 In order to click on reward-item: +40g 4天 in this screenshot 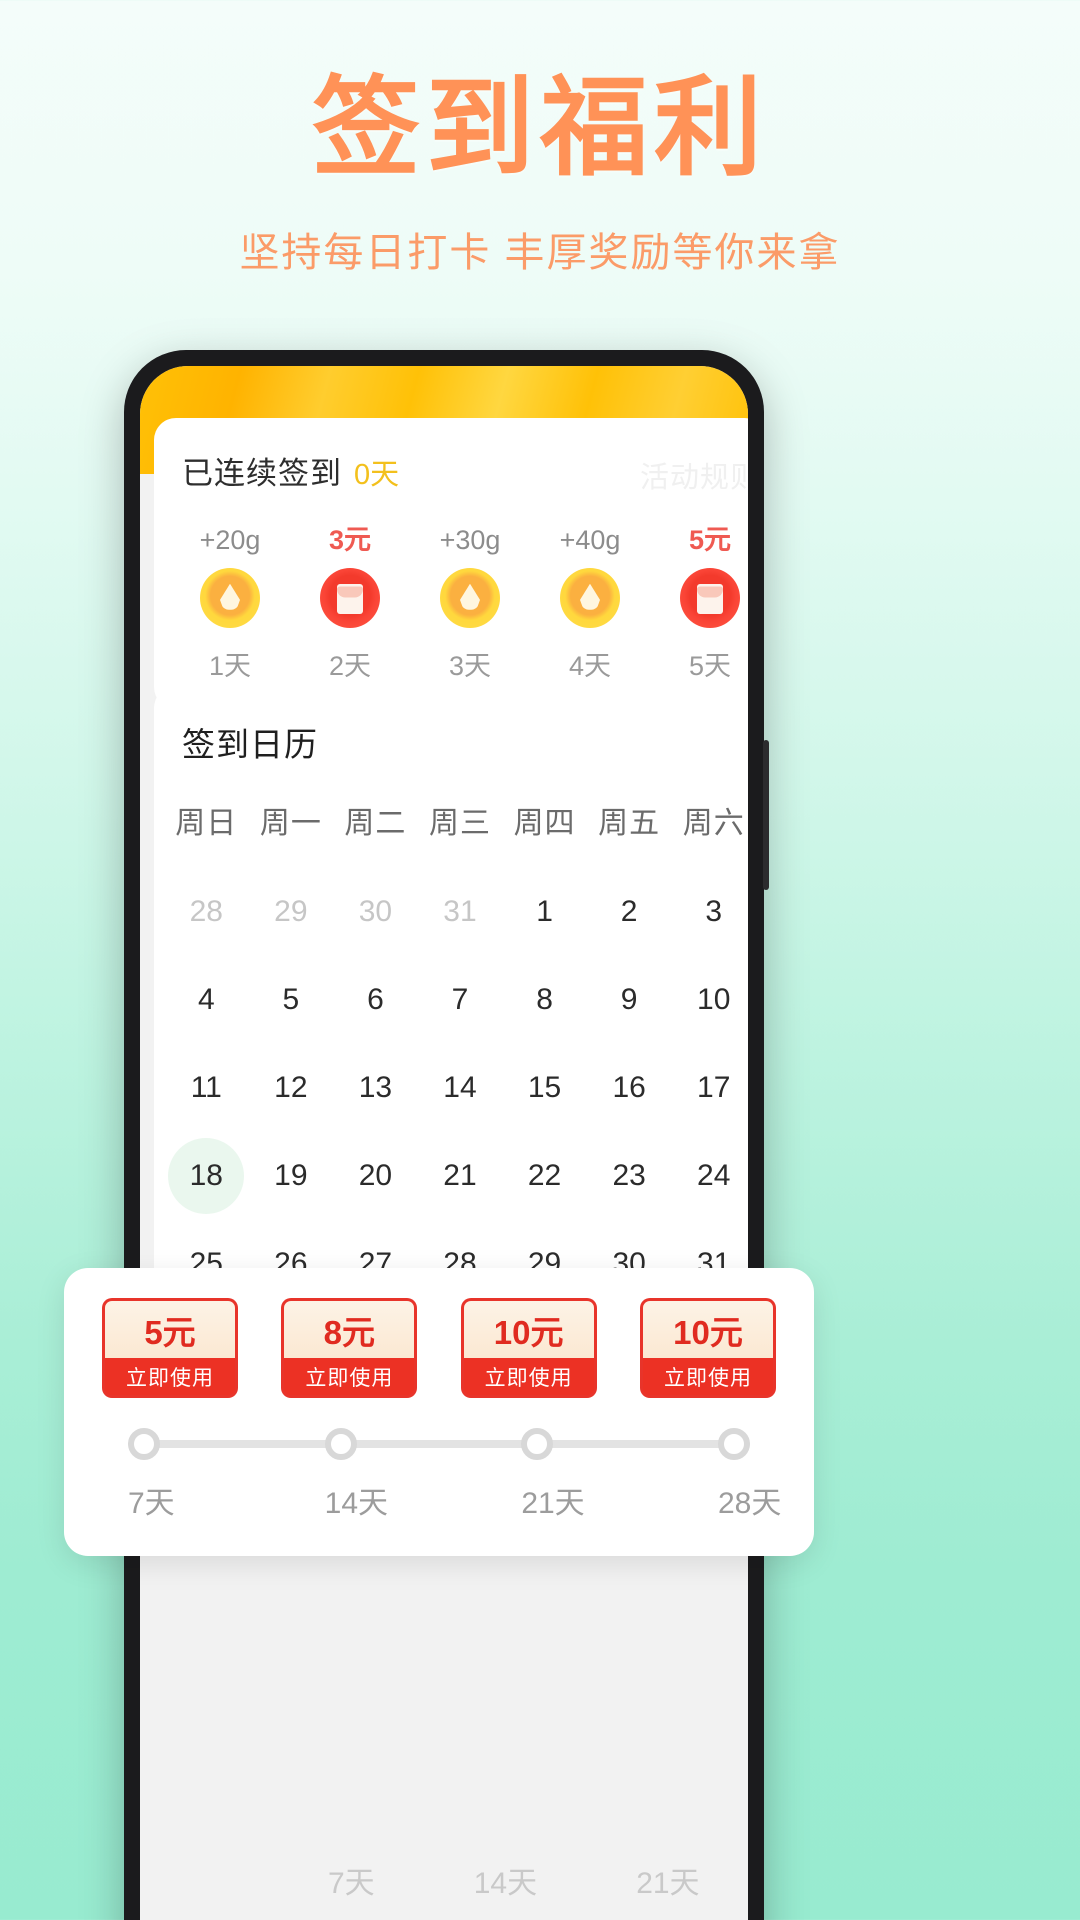, I will do `click(590, 605)`.